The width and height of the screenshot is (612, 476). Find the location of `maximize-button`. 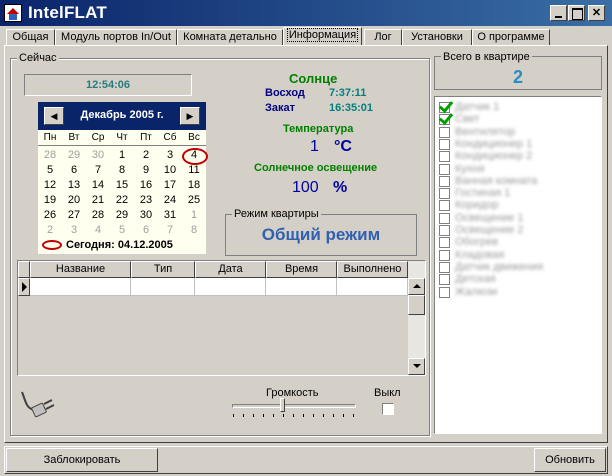

maximize-button is located at coordinates (576, 13).